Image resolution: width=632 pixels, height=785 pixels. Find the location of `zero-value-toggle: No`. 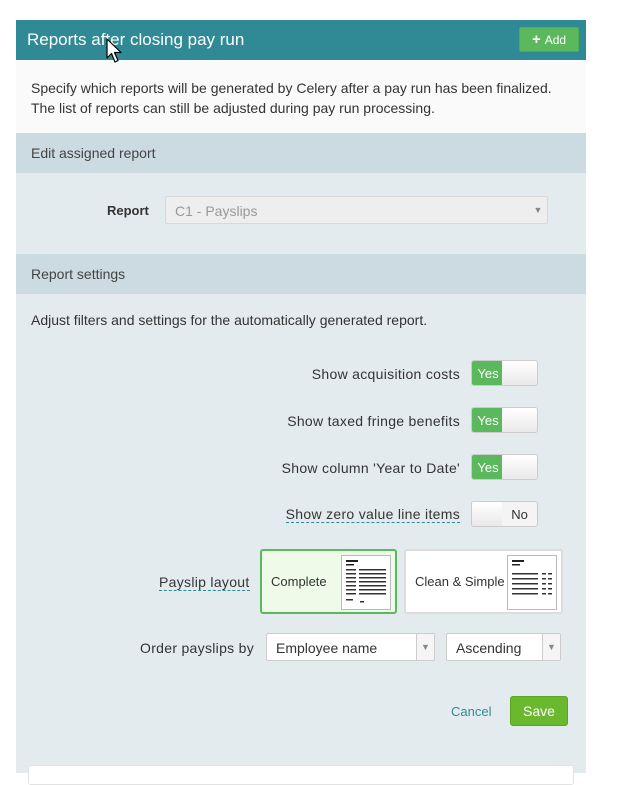

zero-value-toggle: No is located at coordinates (504, 514).